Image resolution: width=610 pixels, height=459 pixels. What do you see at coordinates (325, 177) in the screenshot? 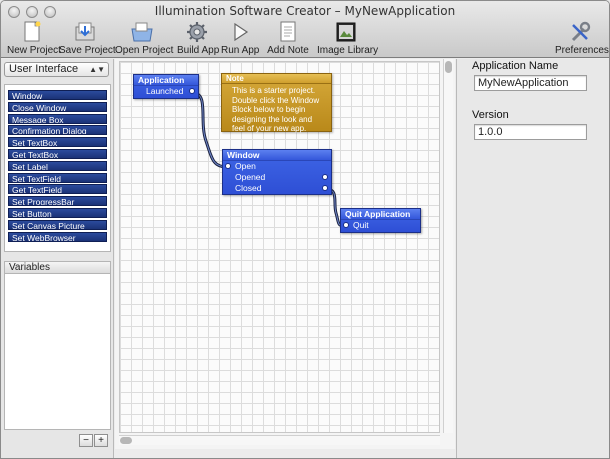
I see `opened-port` at bounding box center [325, 177].